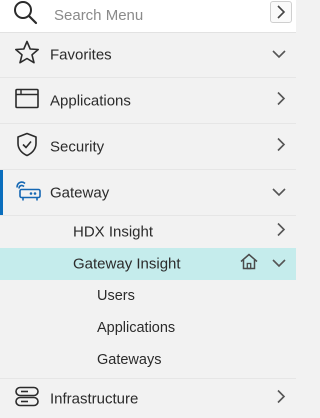  I want to click on collapse-menu-button, so click(281, 12).